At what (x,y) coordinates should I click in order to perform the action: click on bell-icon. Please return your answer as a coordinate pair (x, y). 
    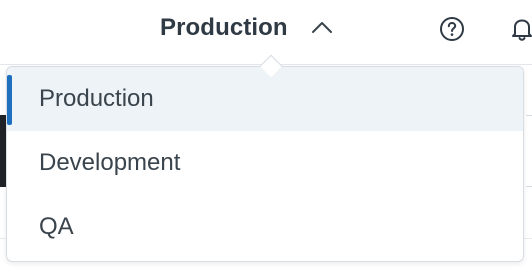
    Looking at the image, I should click on (522, 30).